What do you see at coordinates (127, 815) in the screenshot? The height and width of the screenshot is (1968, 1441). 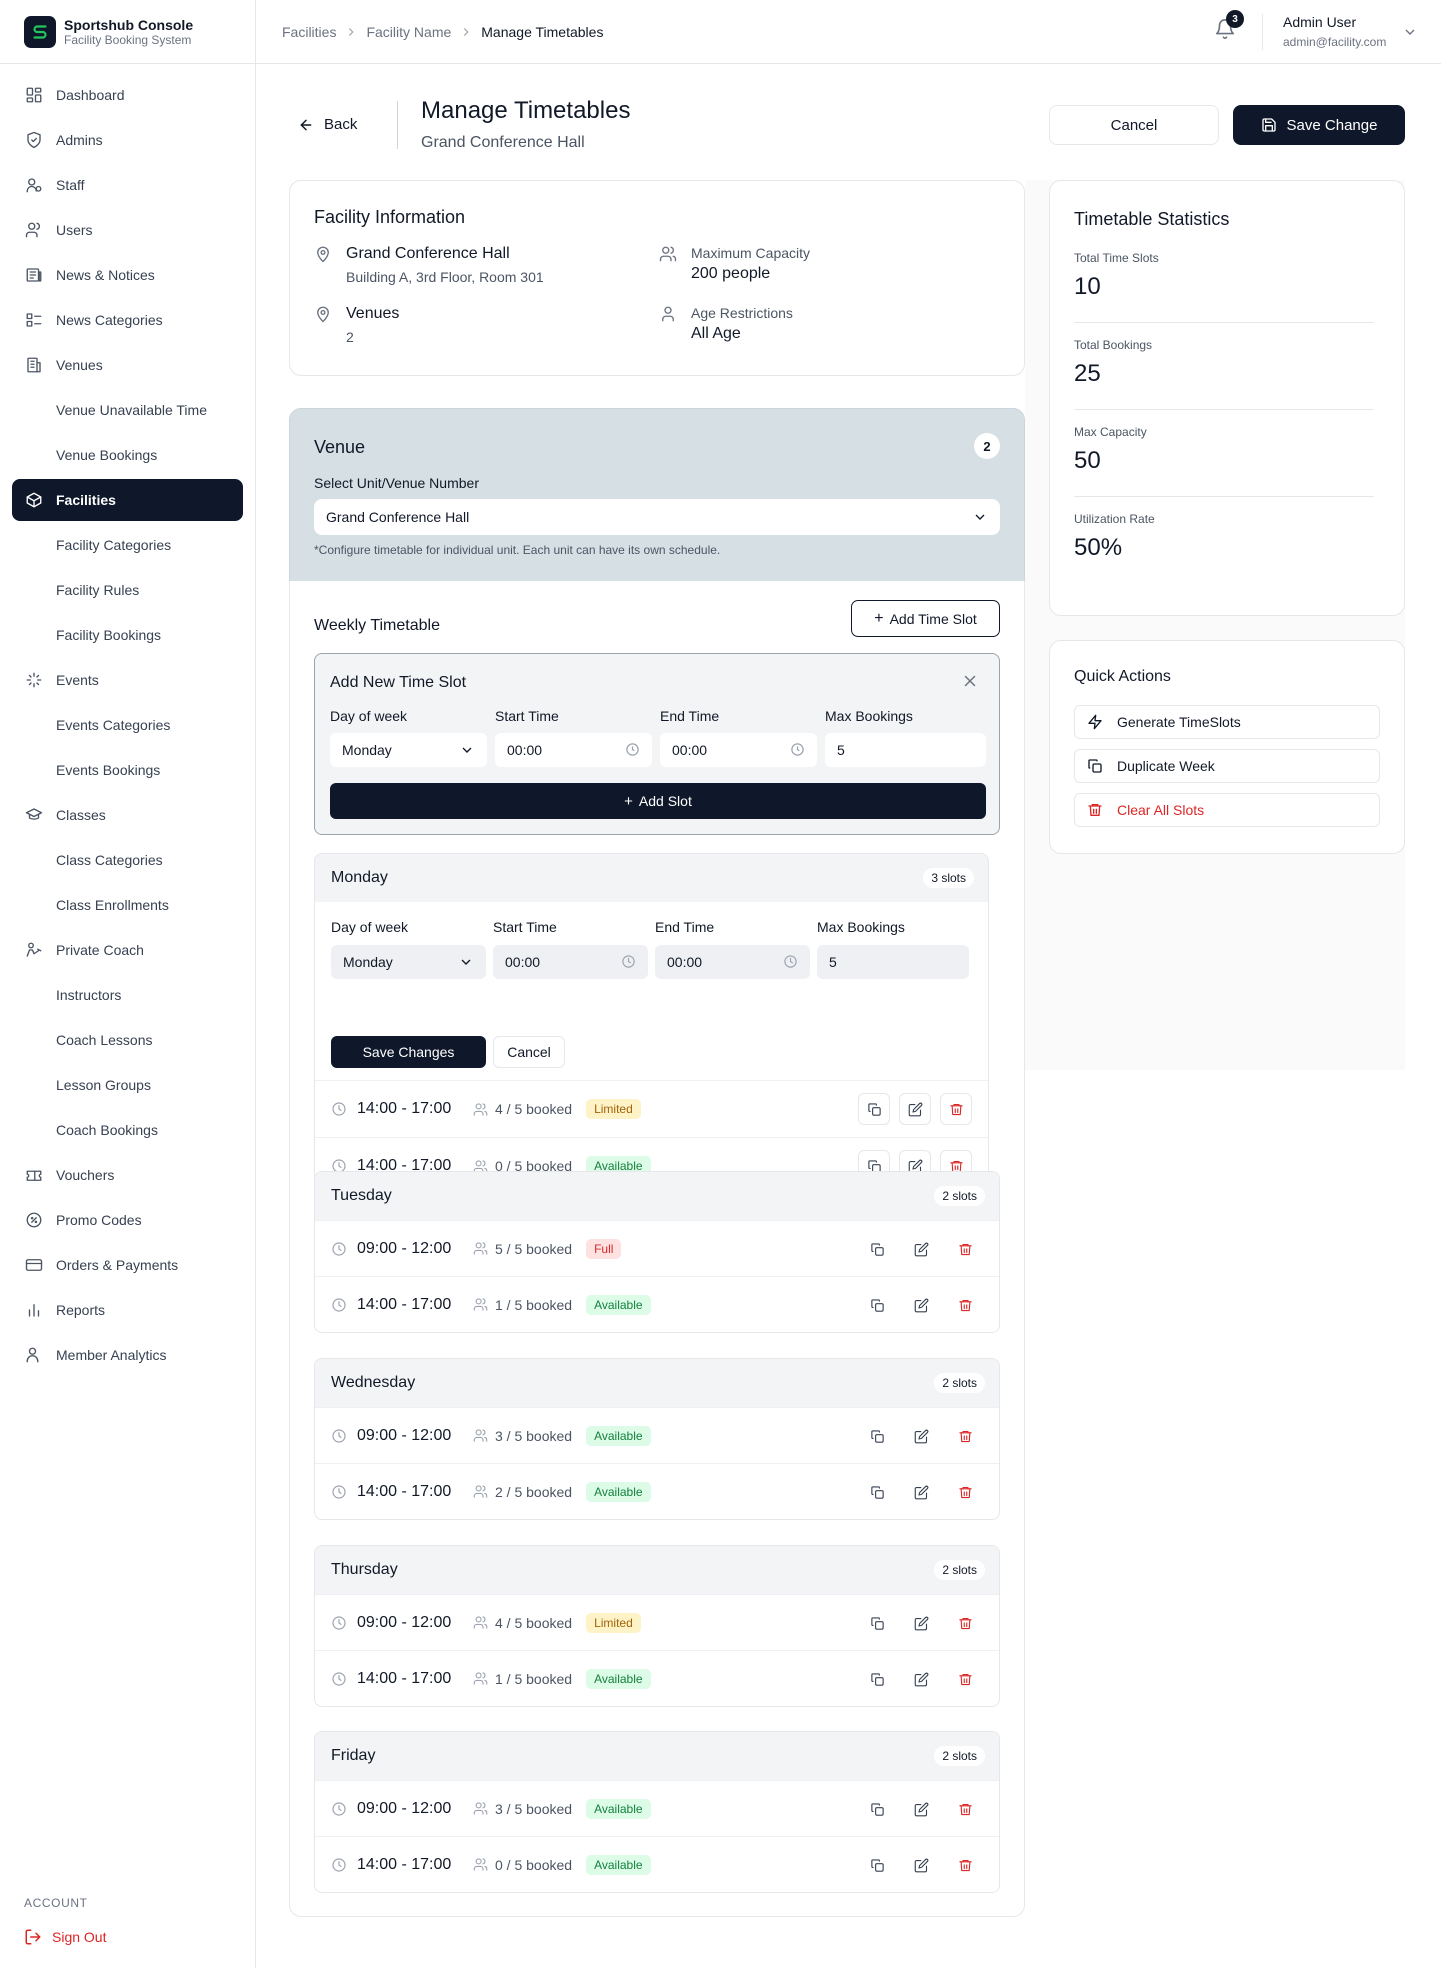 I see `sidebar-item-classes: Classes` at bounding box center [127, 815].